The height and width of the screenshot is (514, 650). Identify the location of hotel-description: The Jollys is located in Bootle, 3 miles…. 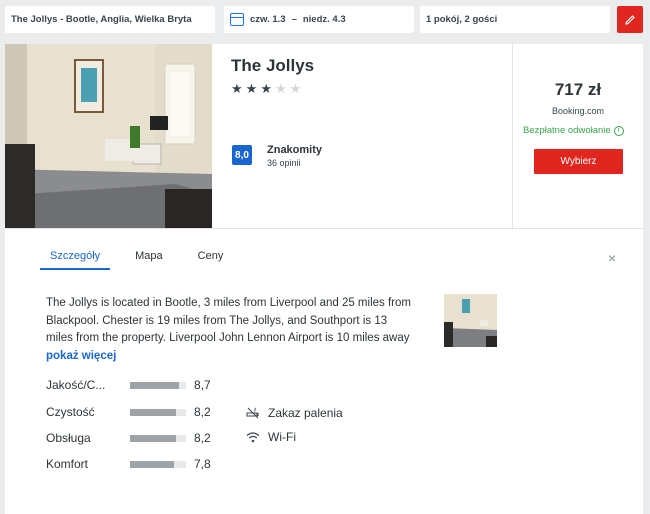
(228, 330).